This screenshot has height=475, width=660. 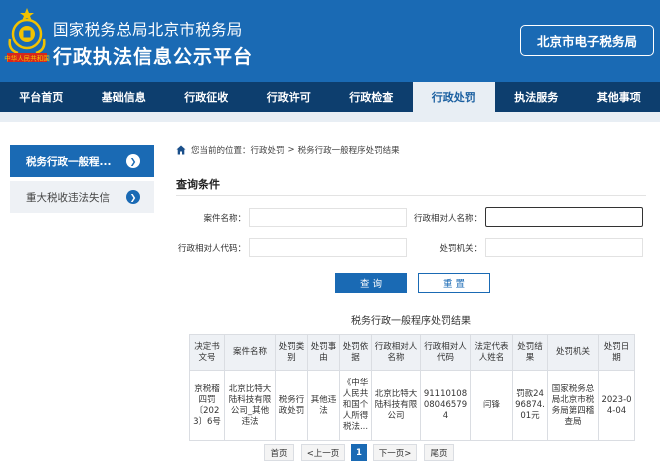 What do you see at coordinates (349, 150) in the screenshot?
I see `breadcrumb-level2: 税务行政一般程序处罚结果` at bounding box center [349, 150].